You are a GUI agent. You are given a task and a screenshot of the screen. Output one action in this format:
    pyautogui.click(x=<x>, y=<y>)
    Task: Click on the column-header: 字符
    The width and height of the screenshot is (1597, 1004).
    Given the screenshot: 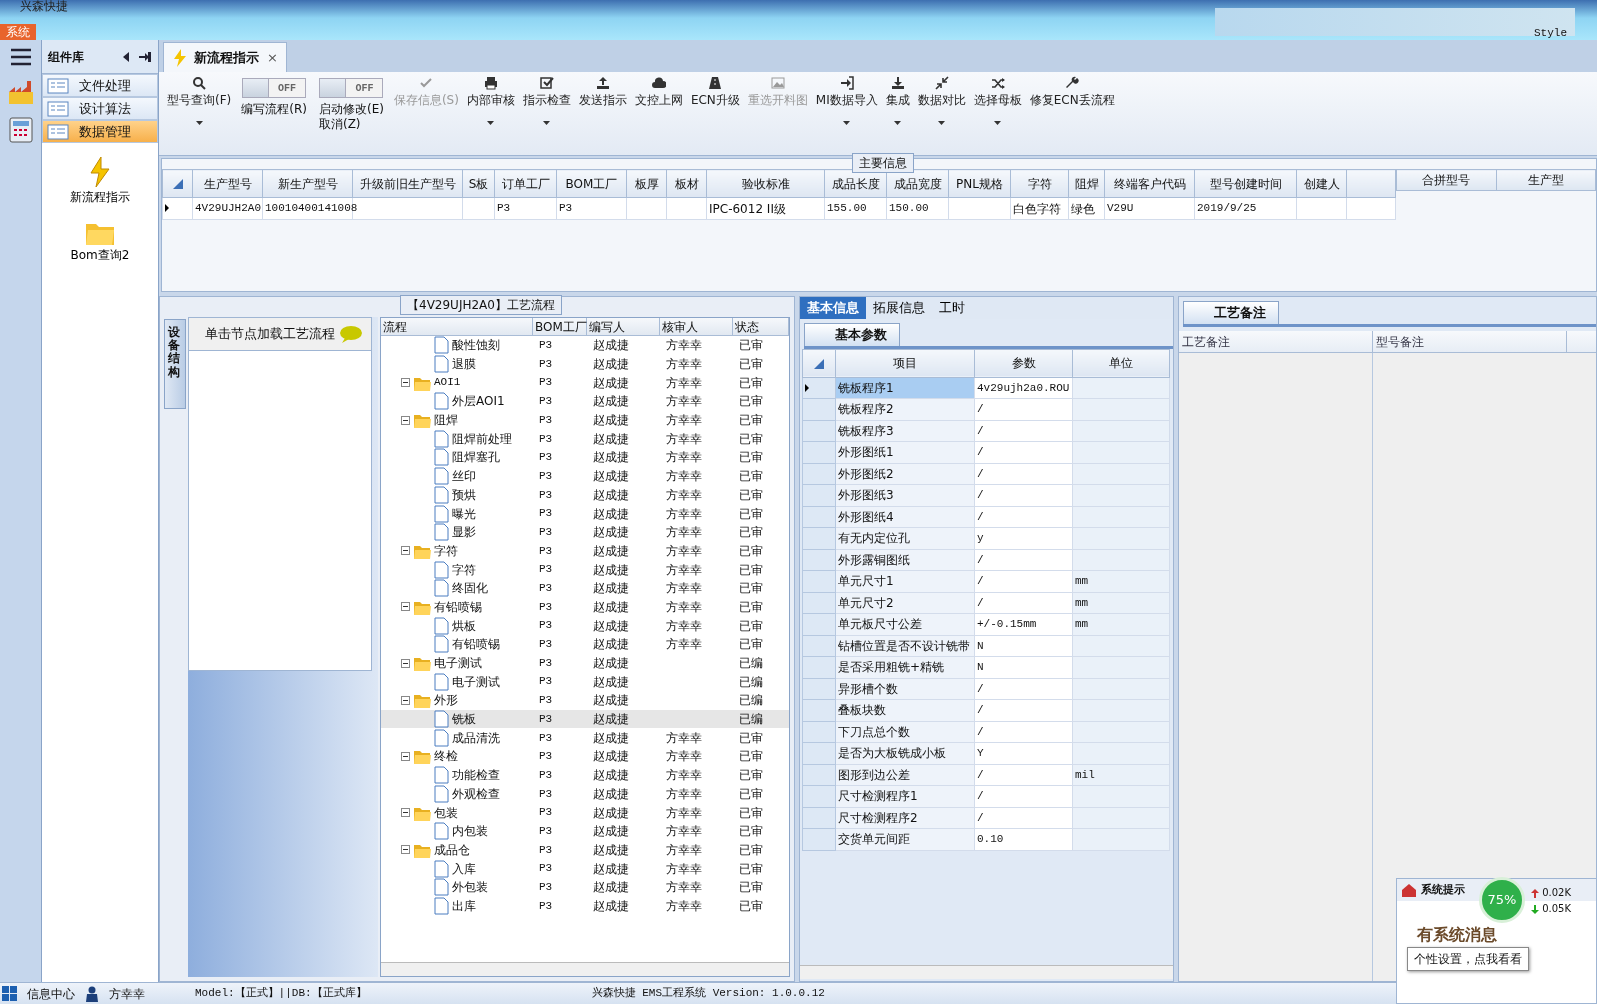 What is the action you would take?
    pyautogui.click(x=1039, y=183)
    